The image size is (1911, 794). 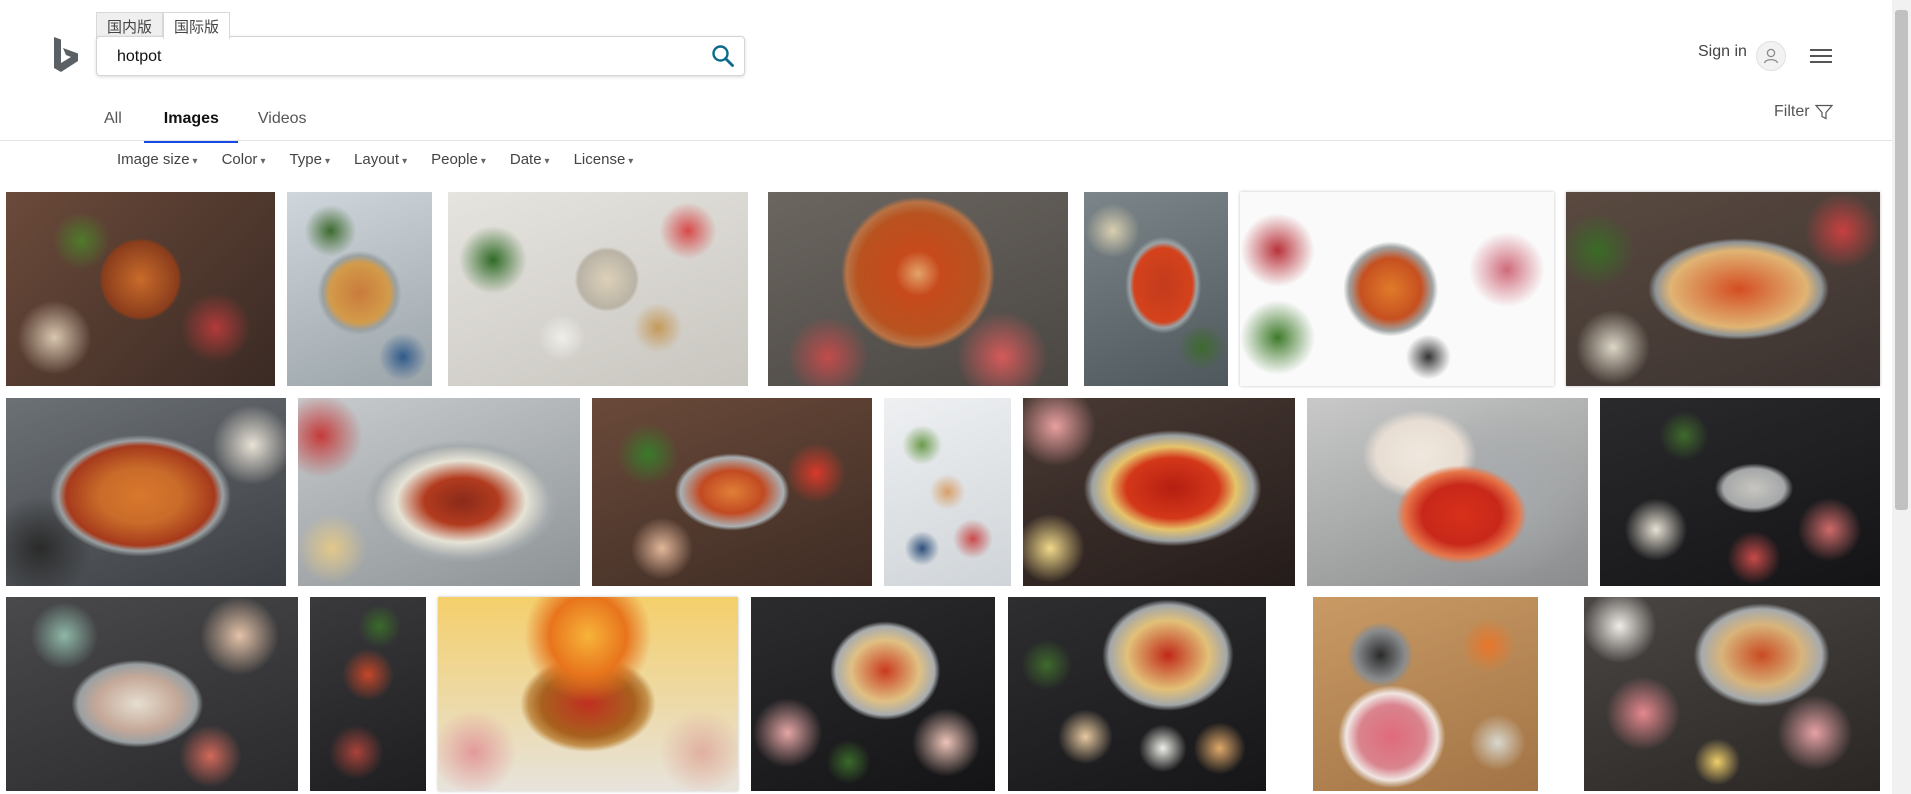 What do you see at coordinates (1722, 52) in the screenshot?
I see `sign-in-link: Sign in` at bounding box center [1722, 52].